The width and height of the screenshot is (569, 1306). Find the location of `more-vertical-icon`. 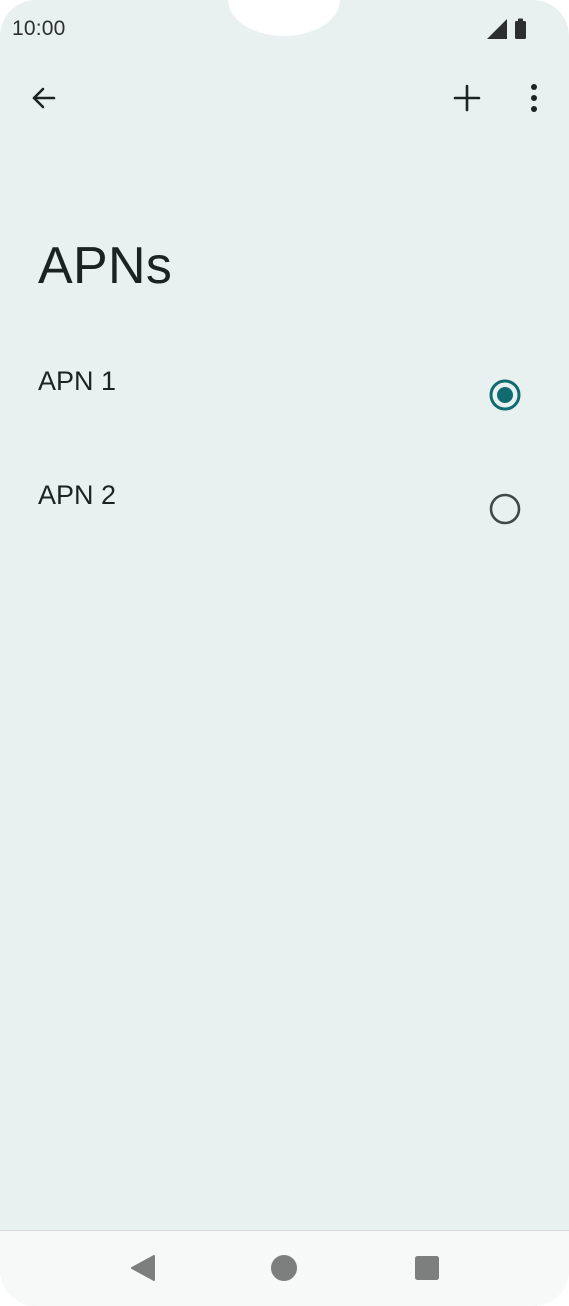

more-vertical-icon is located at coordinates (534, 98).